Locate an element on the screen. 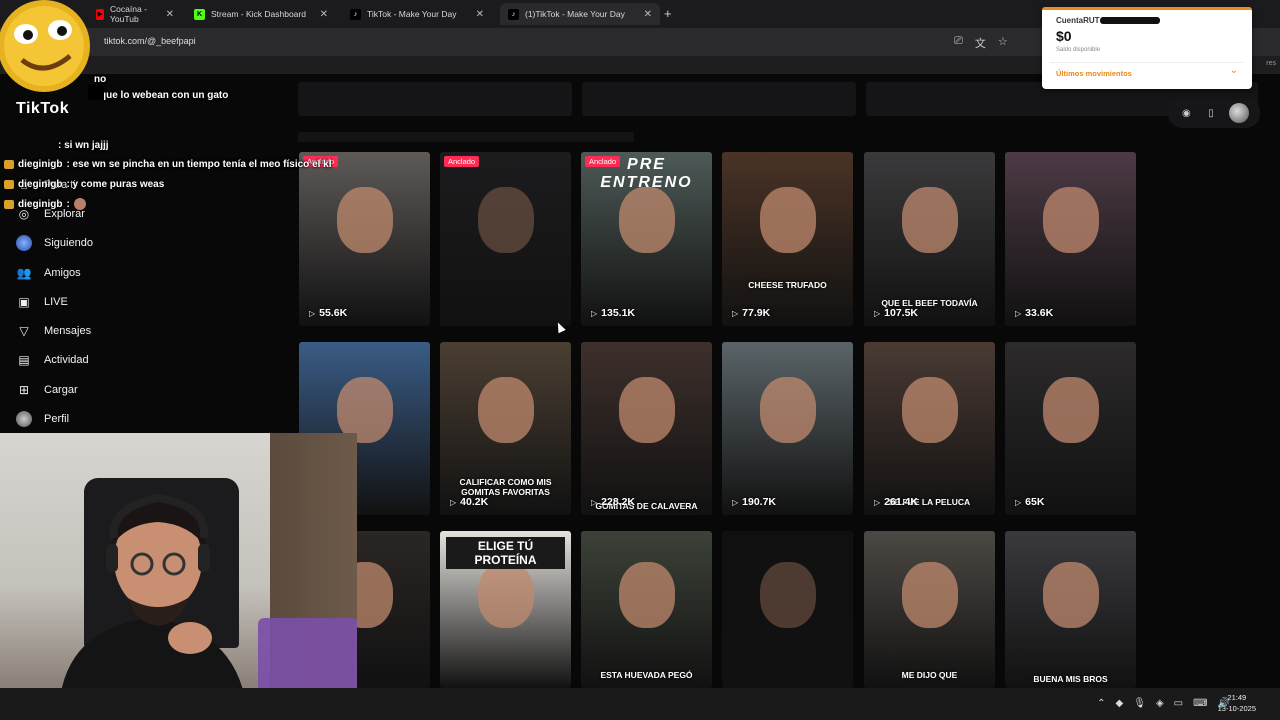 The width and height of the screenshot is (1280, 720). video-card: ▷ 33.6K is located at coordinates (1070, 239).